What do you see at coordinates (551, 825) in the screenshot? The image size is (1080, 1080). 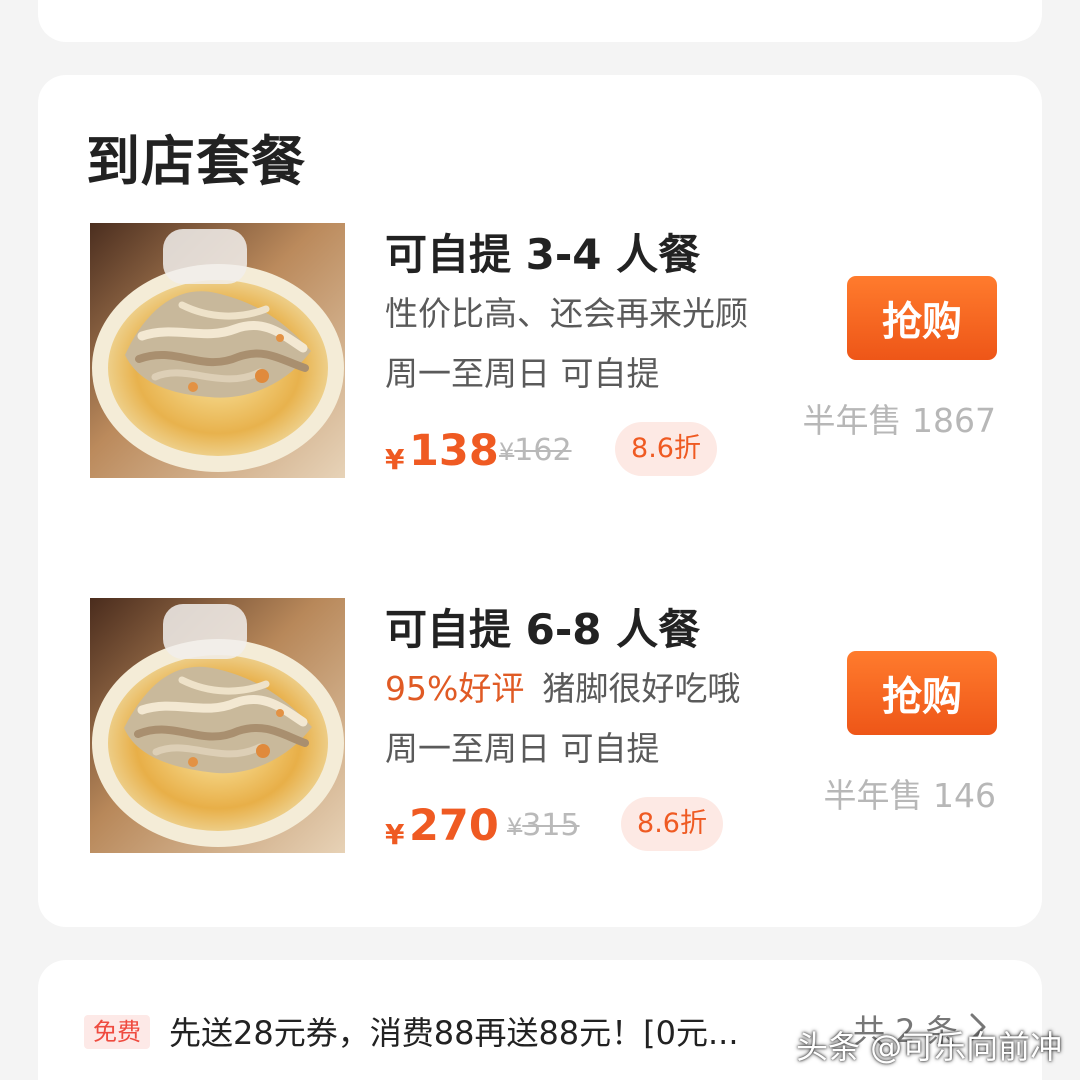 I see `original-price-value: 315` at bounding box center [551, 825].